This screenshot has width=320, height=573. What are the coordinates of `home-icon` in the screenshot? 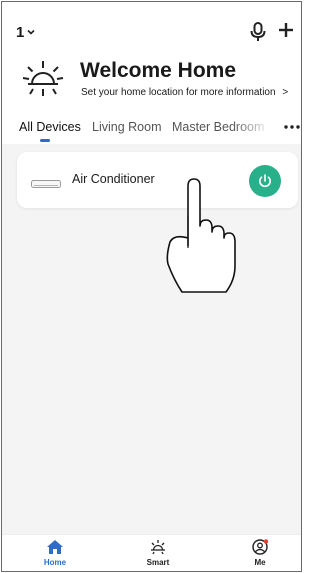 It's located at (55, 547).